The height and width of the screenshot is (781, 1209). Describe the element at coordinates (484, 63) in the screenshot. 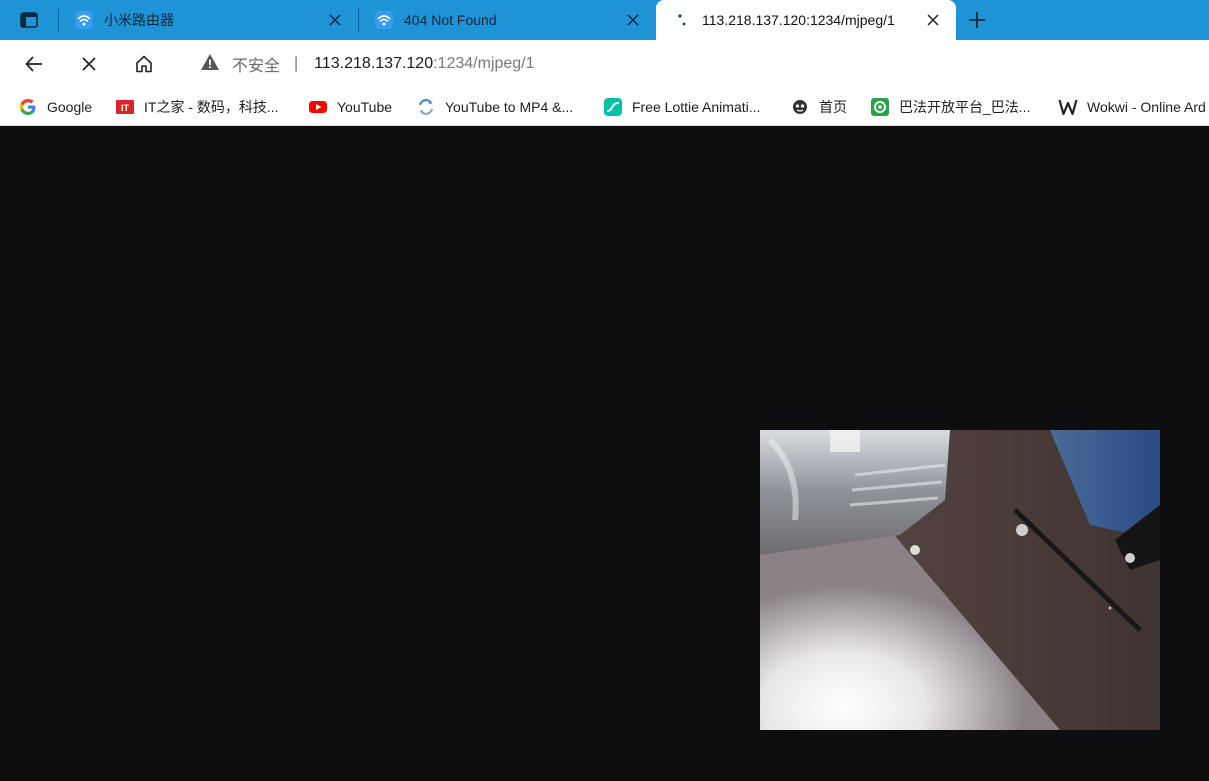

I see `url-path: :1234/mjpeg/1` at that location.